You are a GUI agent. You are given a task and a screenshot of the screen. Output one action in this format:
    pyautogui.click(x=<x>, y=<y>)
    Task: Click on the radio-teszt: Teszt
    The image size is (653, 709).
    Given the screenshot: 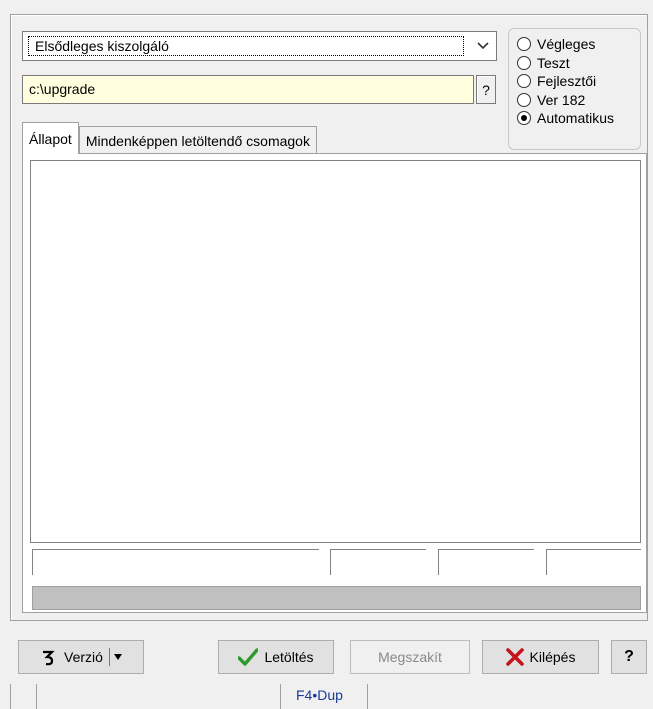 What is the action you would take?
    pyautogui.click(x=578, y=63)
    